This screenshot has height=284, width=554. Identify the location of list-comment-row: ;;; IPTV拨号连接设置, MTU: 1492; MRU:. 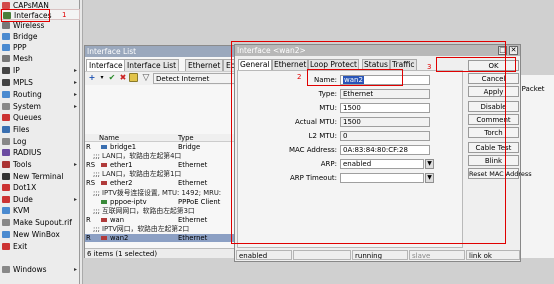
(161, 193).